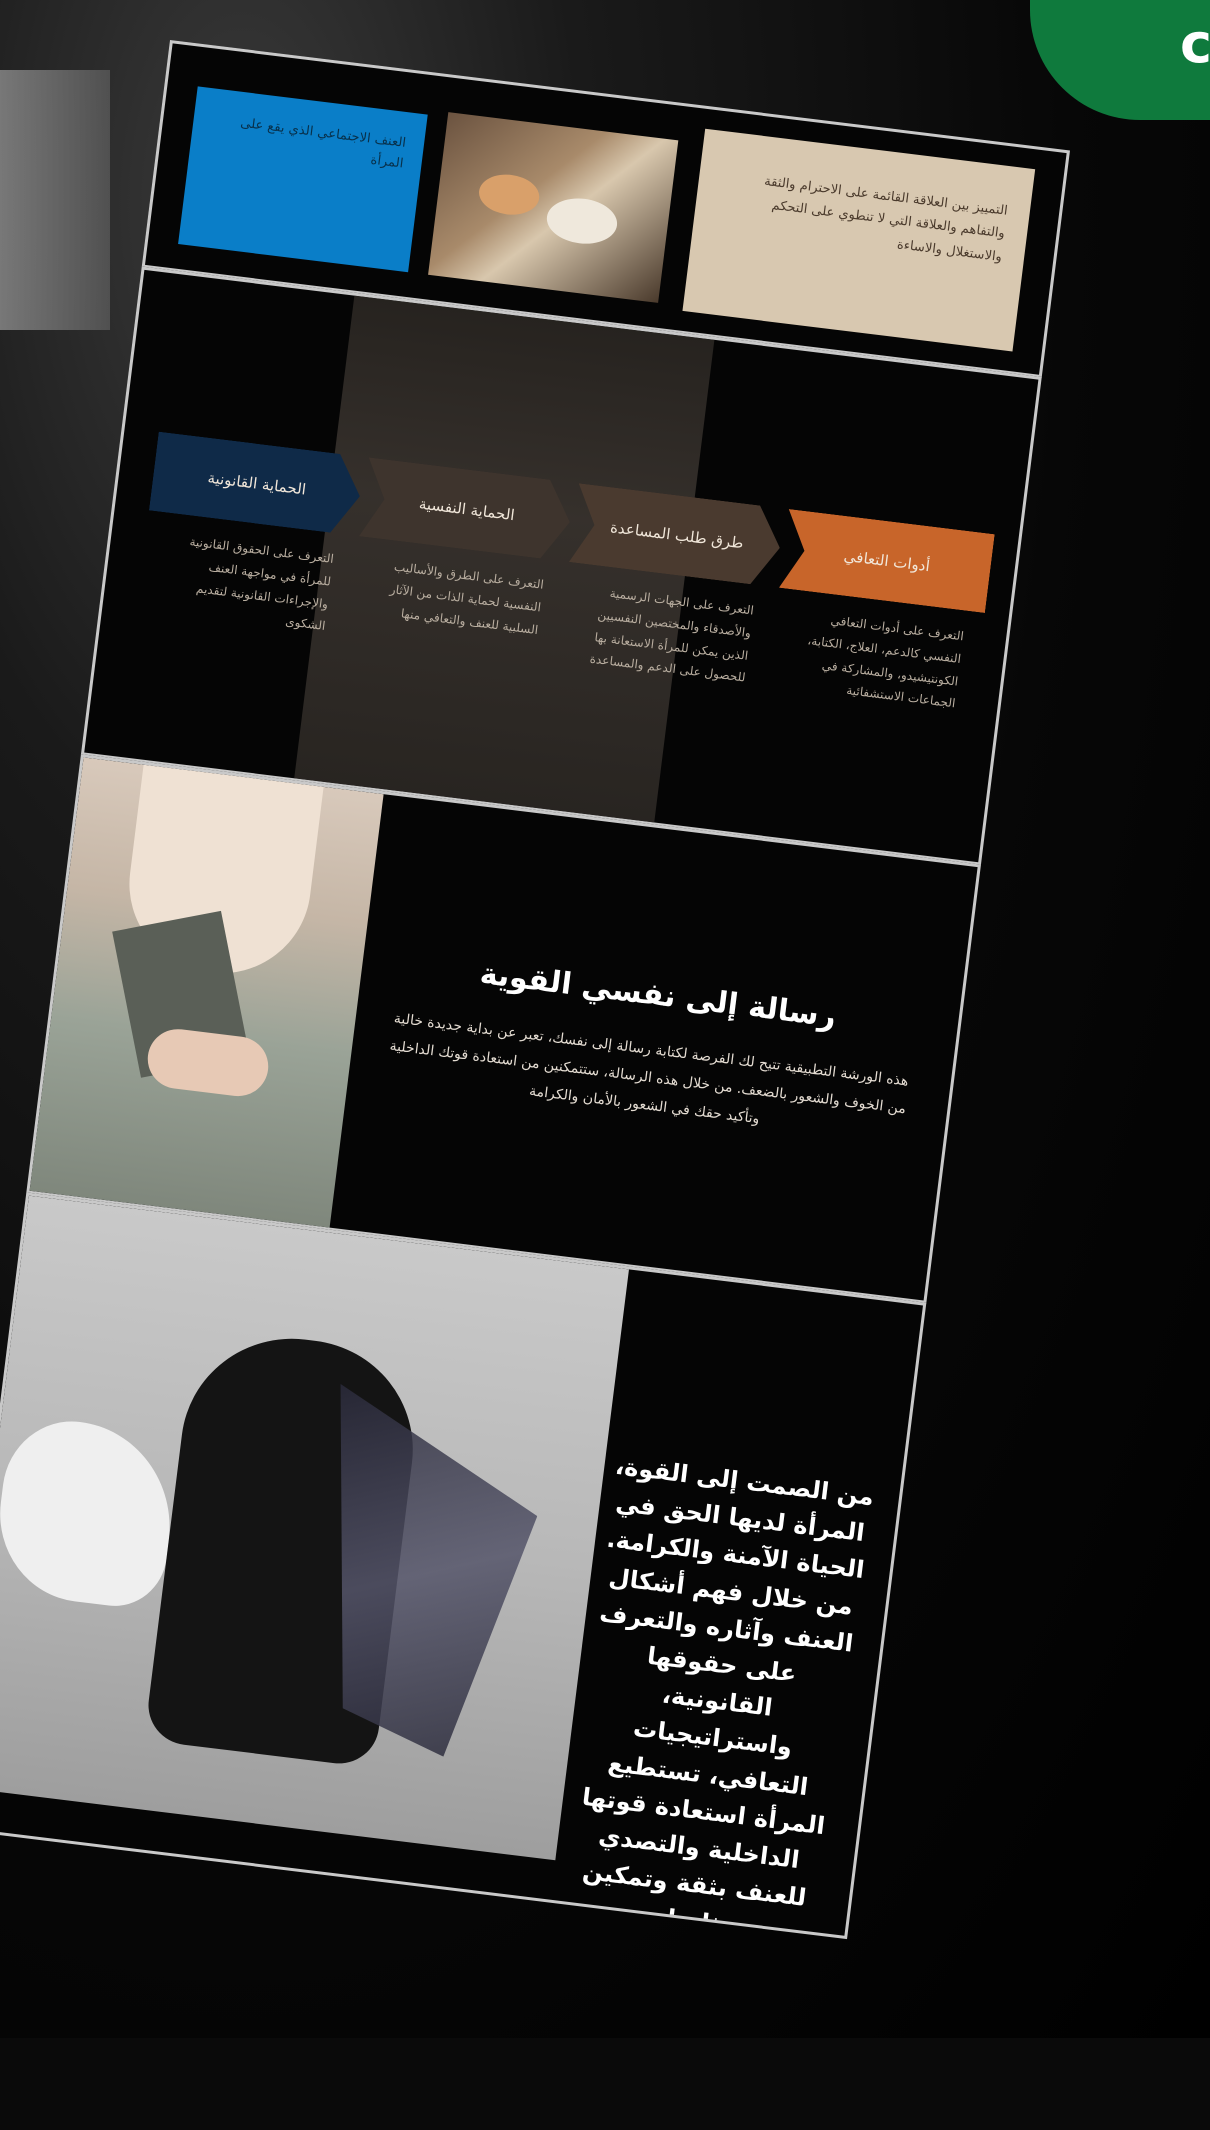 This screenshot has width=1210, height=2130. What do you see at coordinates (208, 1062) in the screenshot?
I see `hands-shape` at bounding box center [208, 1062].